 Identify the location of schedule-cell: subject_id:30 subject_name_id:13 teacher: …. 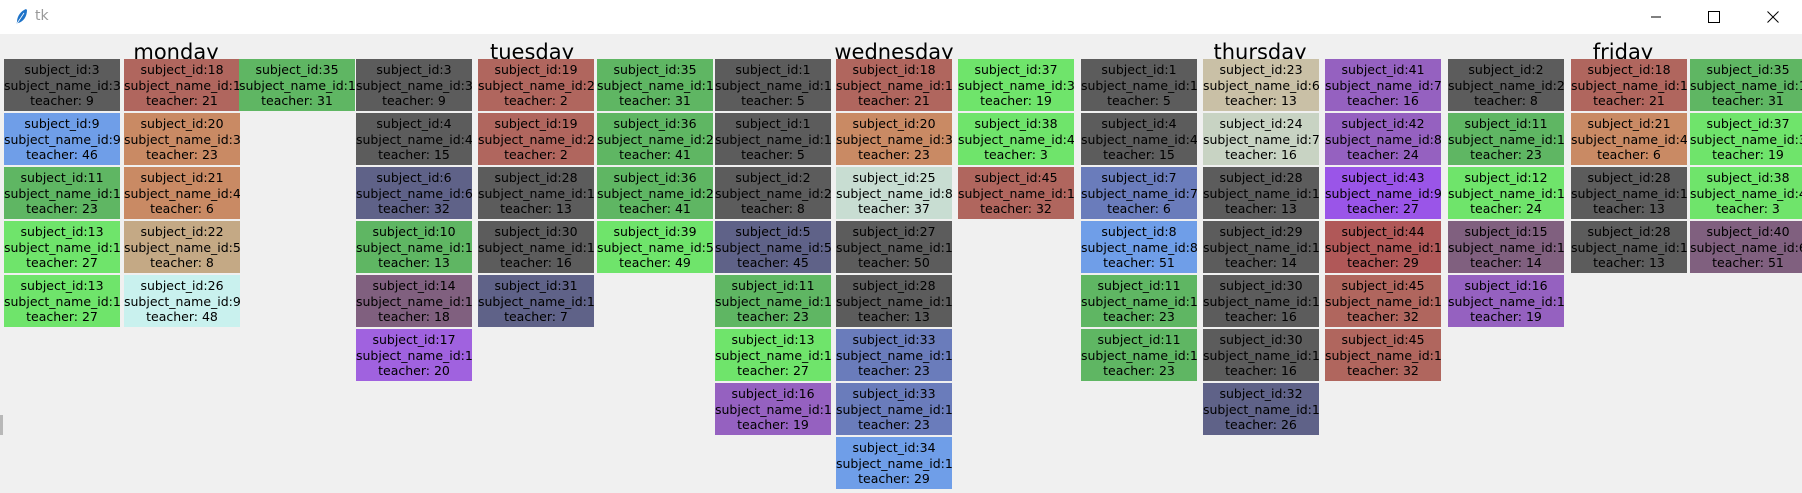
(1261, 301).